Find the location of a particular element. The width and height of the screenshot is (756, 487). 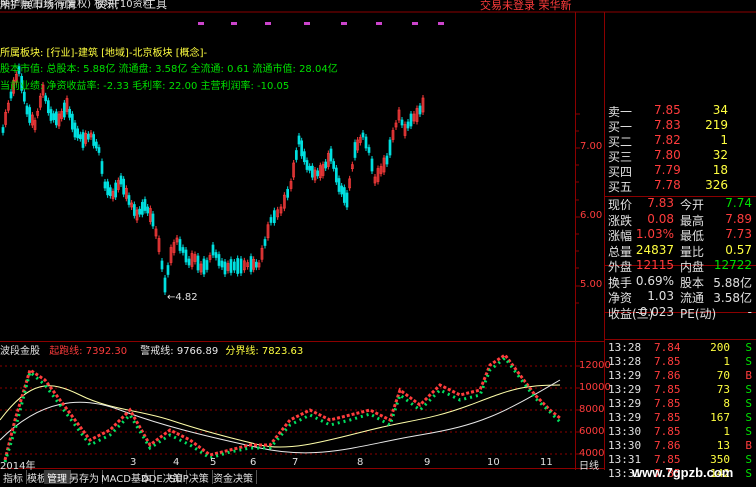

date-axis-label: 3 is located at coordinates (133, 462).